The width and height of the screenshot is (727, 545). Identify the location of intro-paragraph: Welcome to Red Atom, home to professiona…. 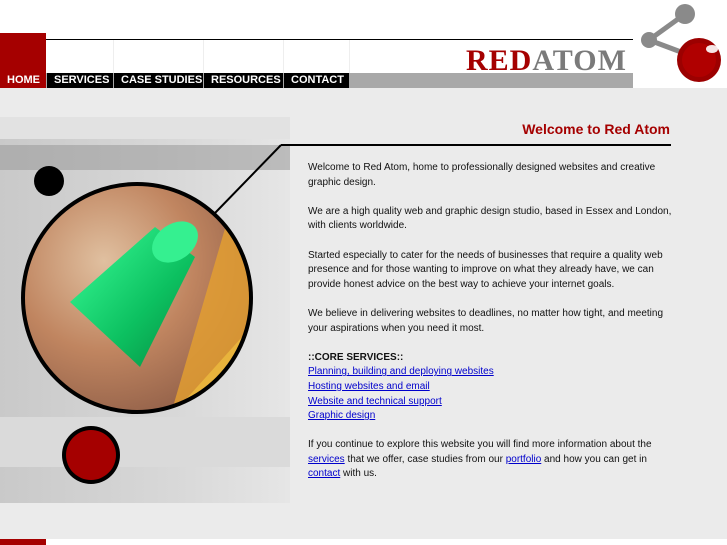
(482, 175).